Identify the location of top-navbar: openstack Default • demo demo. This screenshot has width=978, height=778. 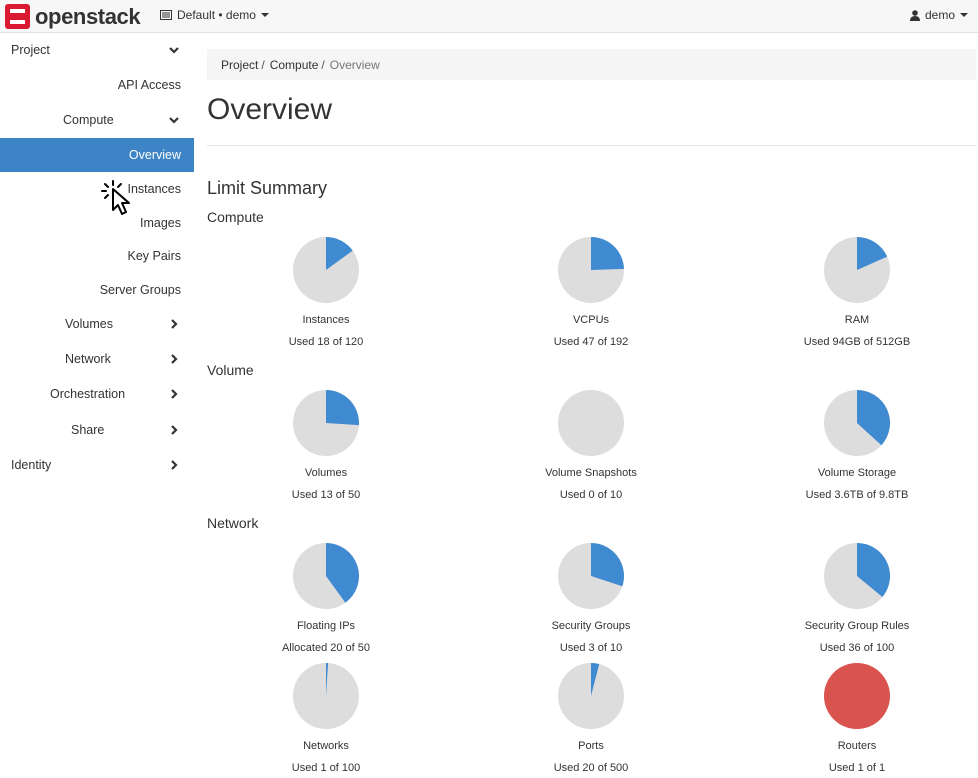
(489, 16).